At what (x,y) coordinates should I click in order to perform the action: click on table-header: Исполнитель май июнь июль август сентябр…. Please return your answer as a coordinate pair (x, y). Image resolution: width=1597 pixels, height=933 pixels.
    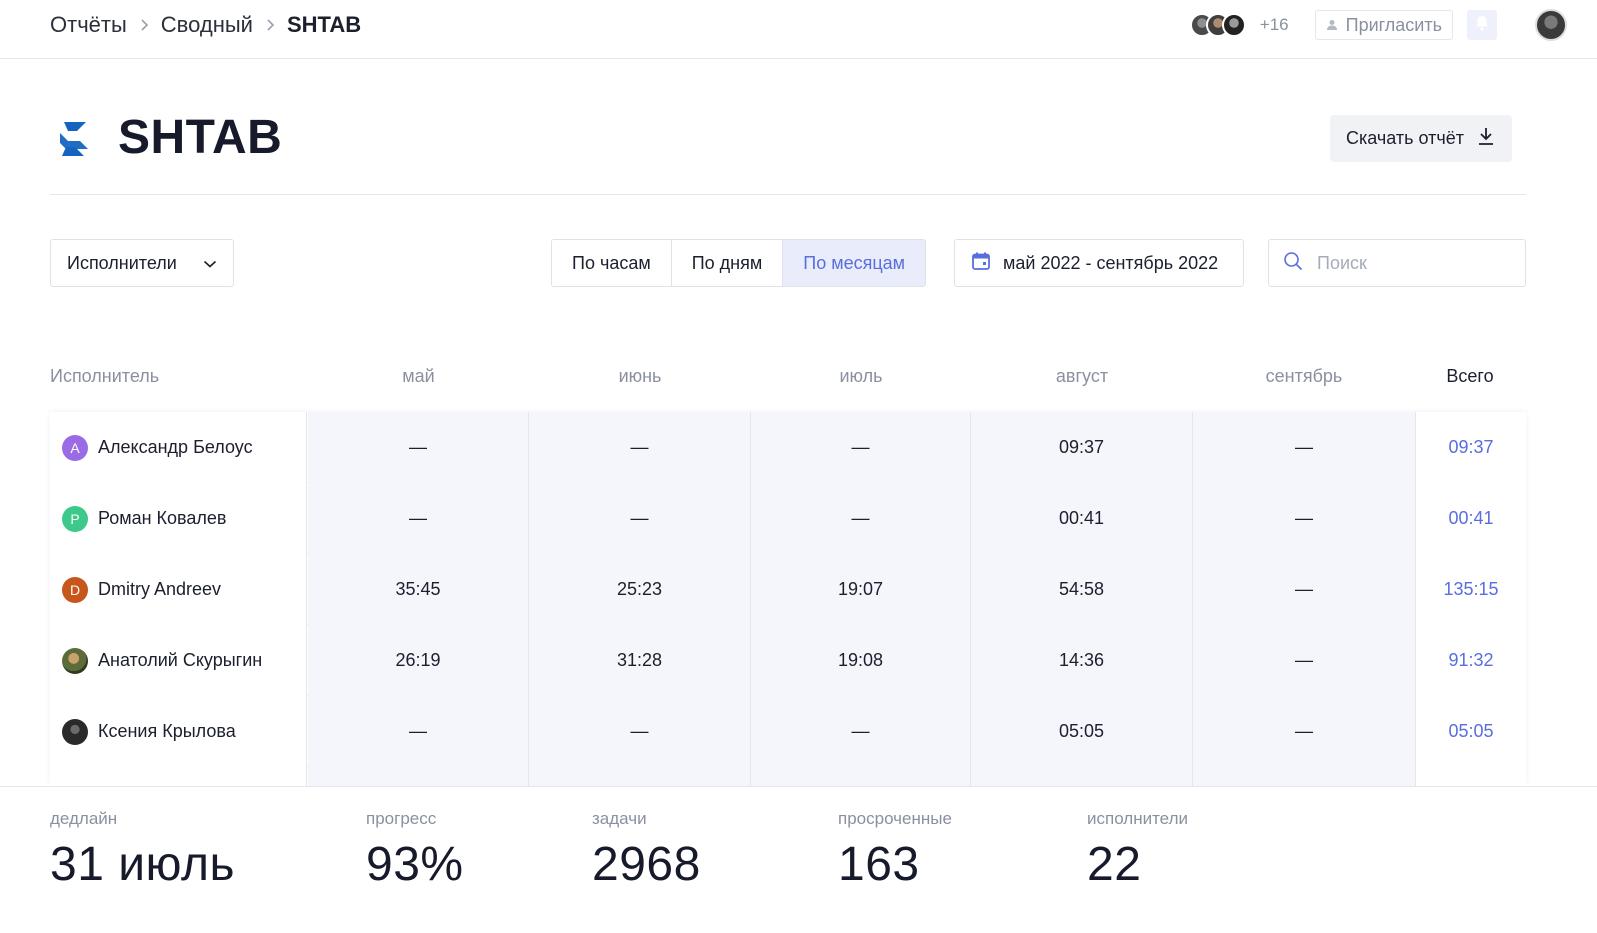
    Looking at the image, I should click on (788, 377).